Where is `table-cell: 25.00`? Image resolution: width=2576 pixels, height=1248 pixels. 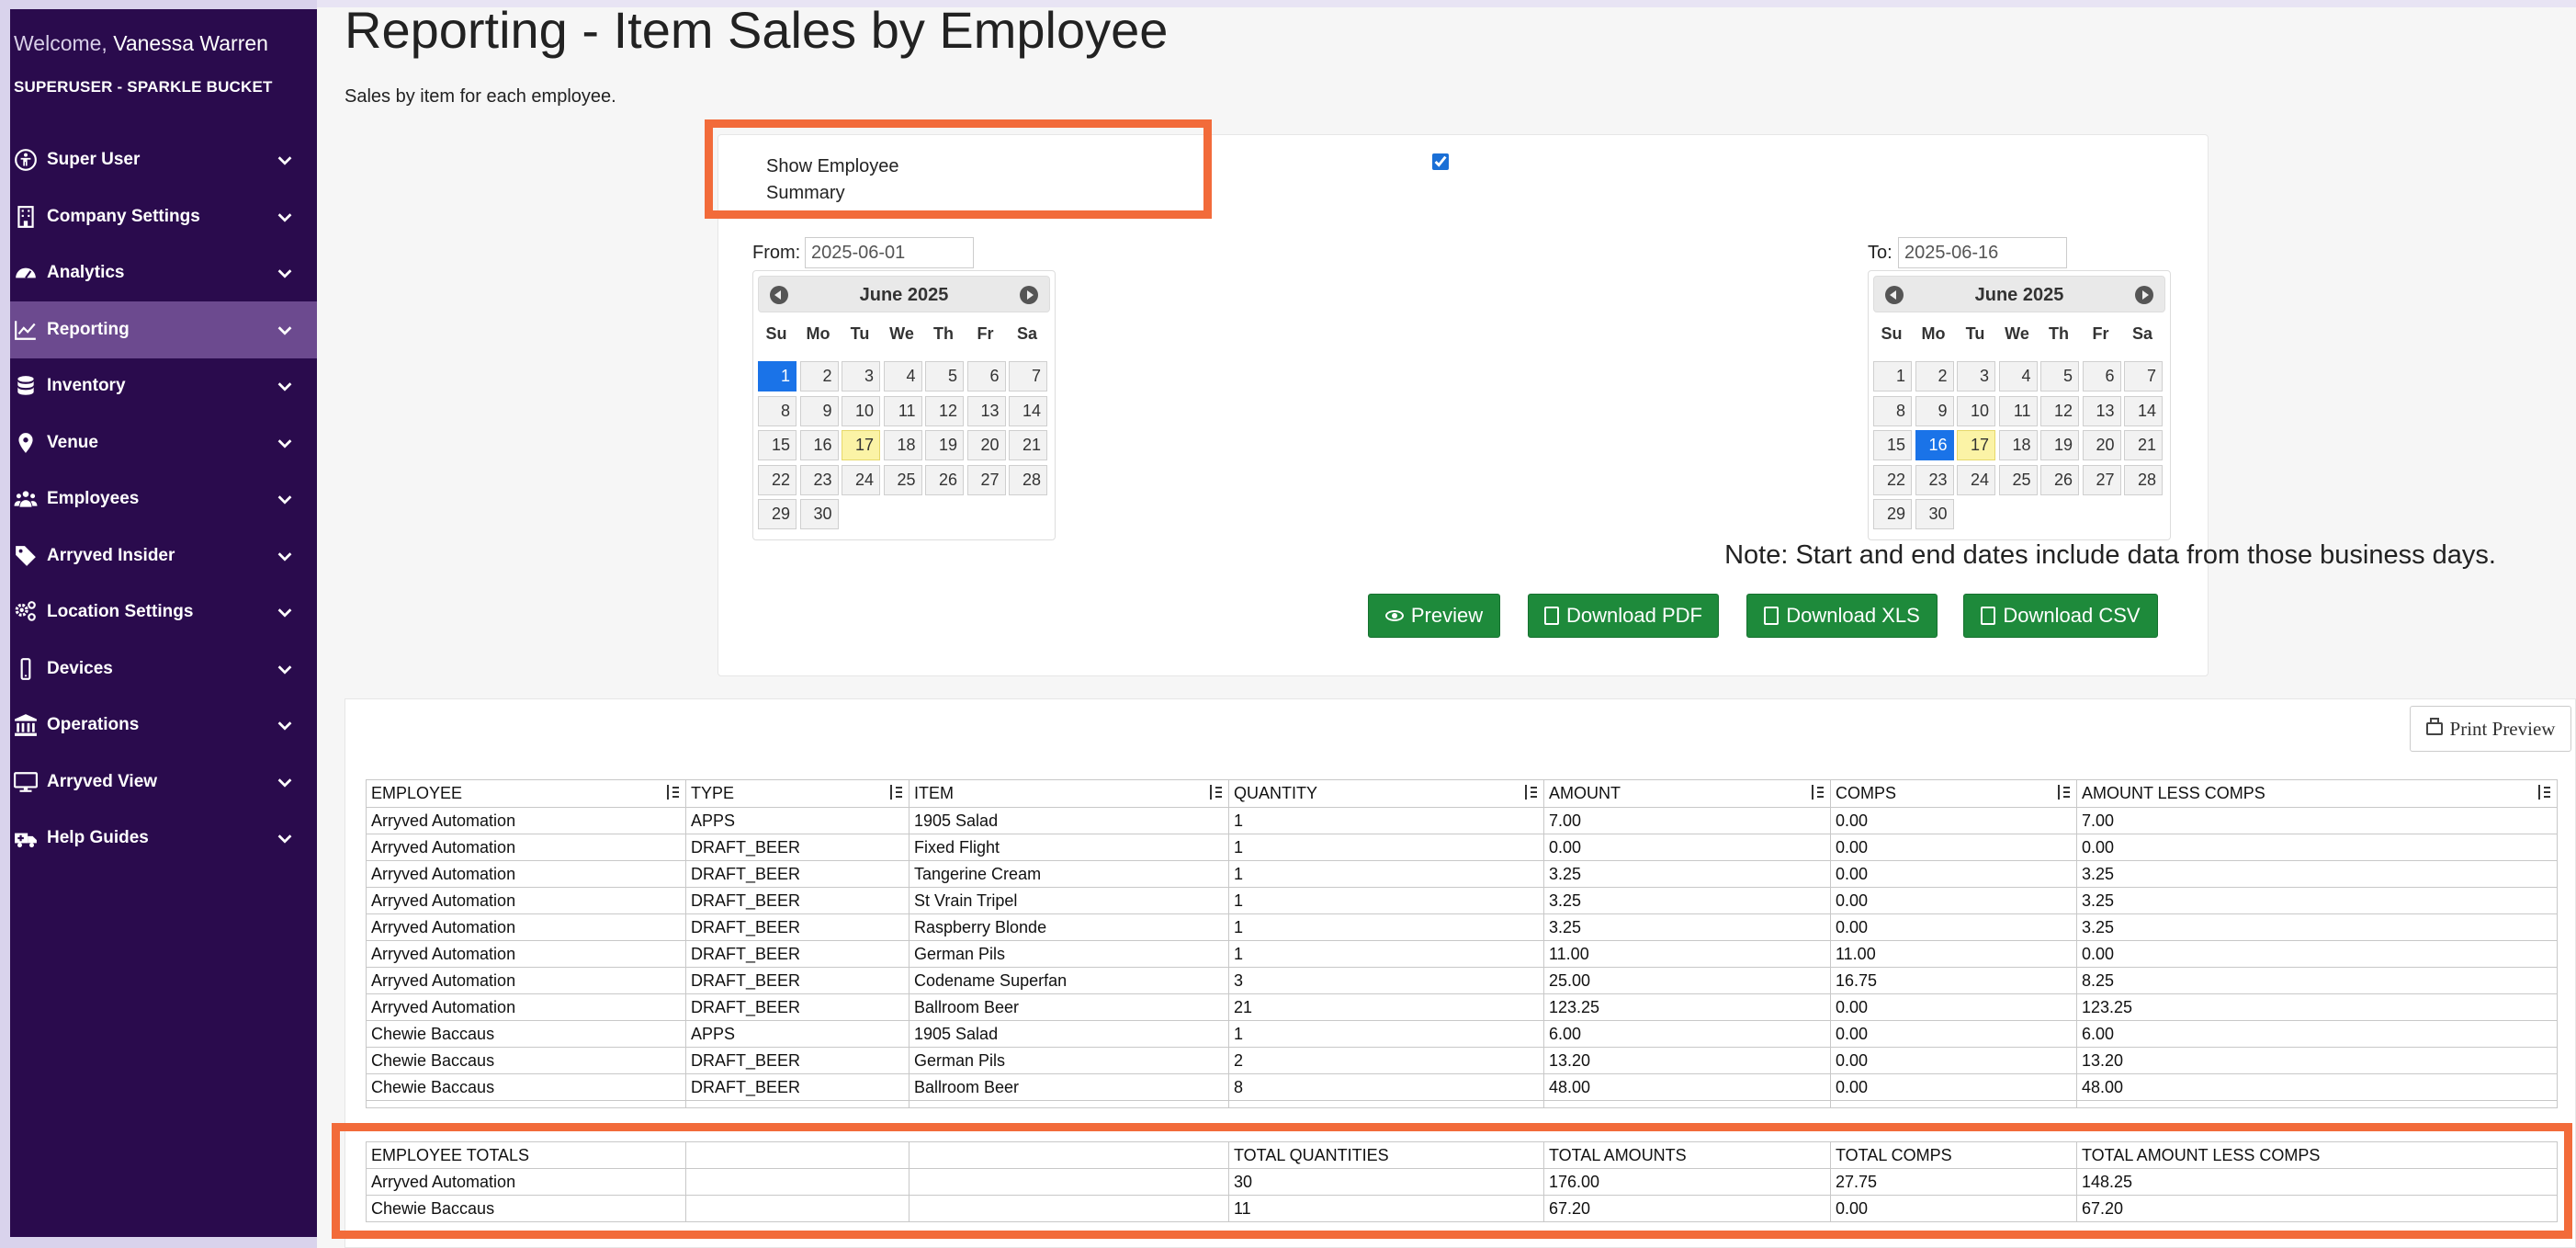 table-cell: 25.00 is located at coordinates (1687, 980).